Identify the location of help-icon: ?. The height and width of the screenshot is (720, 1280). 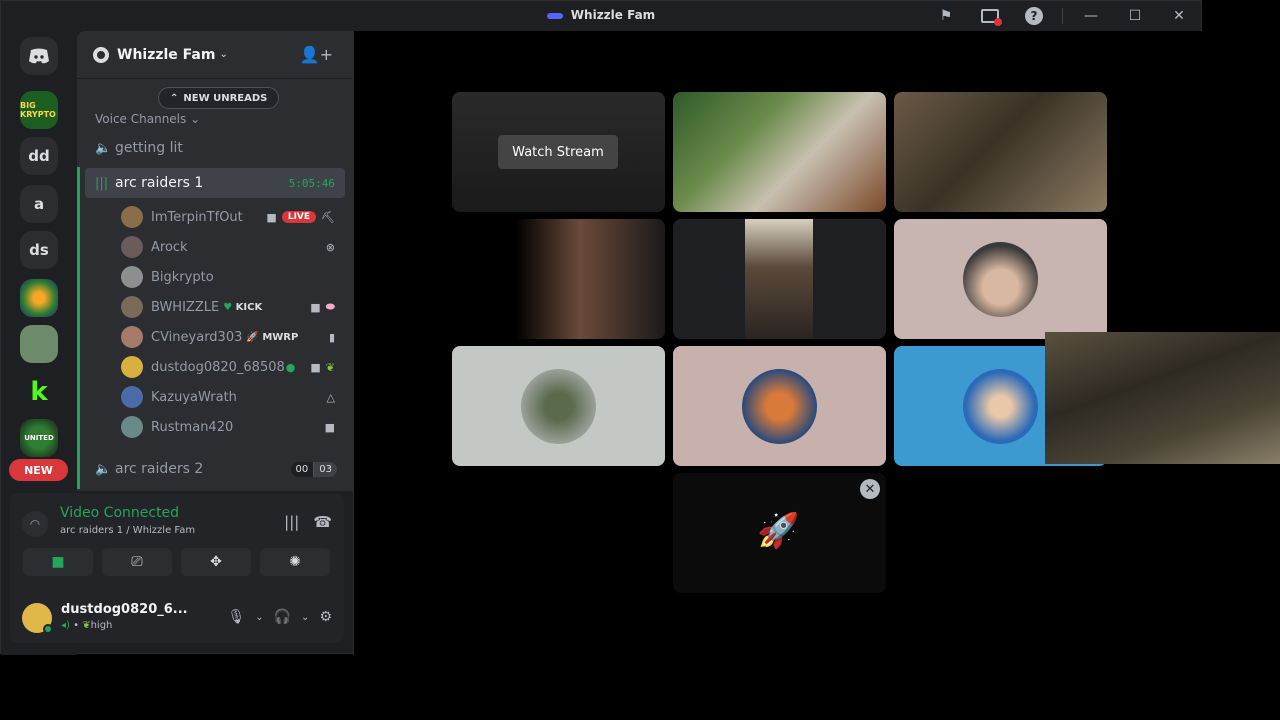
(1034, 16).